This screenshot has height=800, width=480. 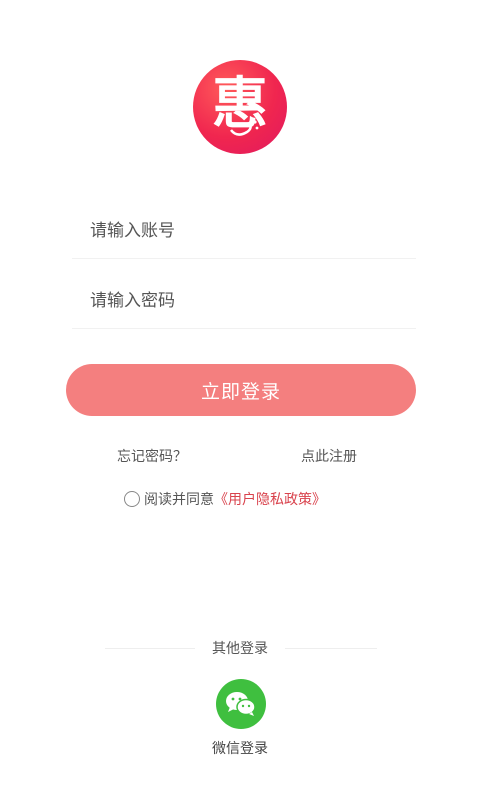 I want to click on account-underline, so click(x=244, y=258).